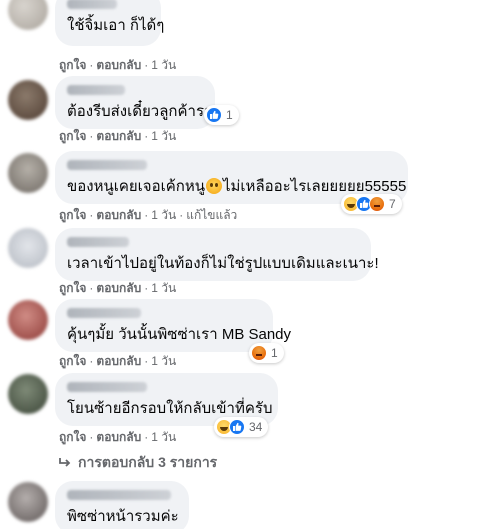 This screenshot has width=487, height=529. I want to click on edited-label: แก้ไขแล้ว, so click(211, 215).